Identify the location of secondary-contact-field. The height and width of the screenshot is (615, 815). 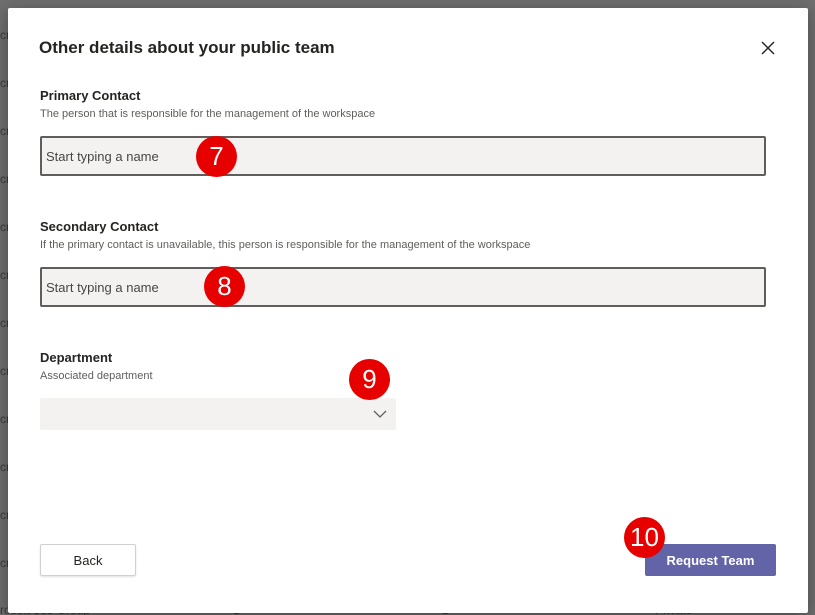
(403, 287).